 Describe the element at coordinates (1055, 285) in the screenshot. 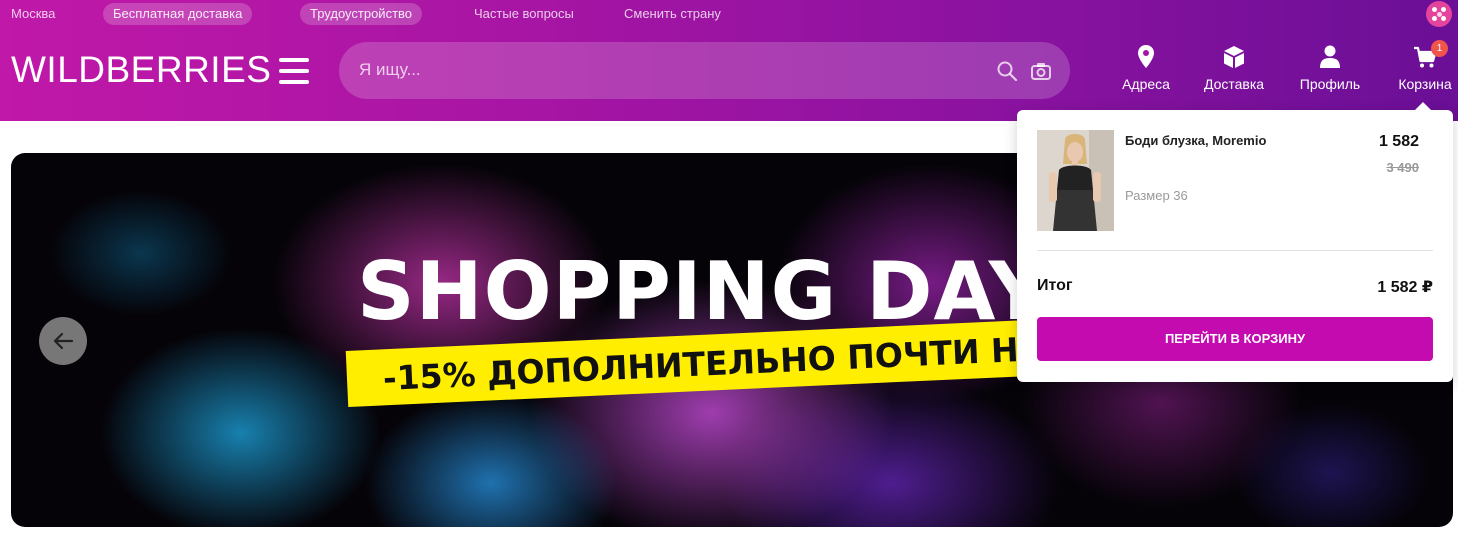

I see `total-label: Итог` at that location.